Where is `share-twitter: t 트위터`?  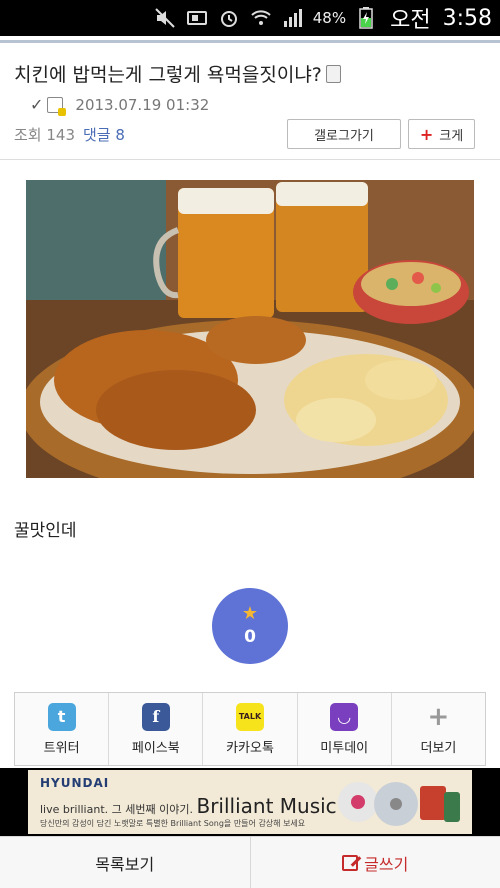
share-twitter: t 트위터 is located at coordinates (62, 729).